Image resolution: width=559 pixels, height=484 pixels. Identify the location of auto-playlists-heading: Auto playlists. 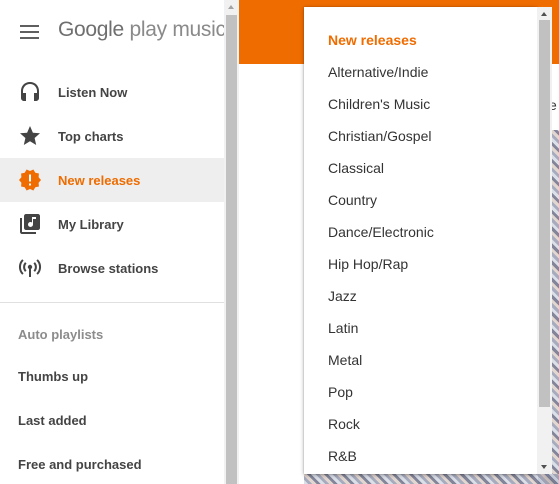
(61, 334).